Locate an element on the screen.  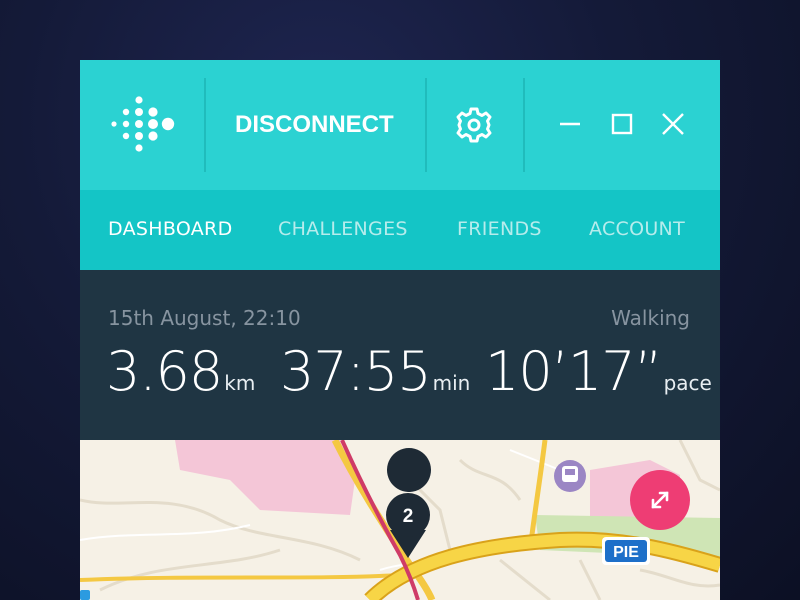
highway-label: PIE is located at coordinates (626, 551).